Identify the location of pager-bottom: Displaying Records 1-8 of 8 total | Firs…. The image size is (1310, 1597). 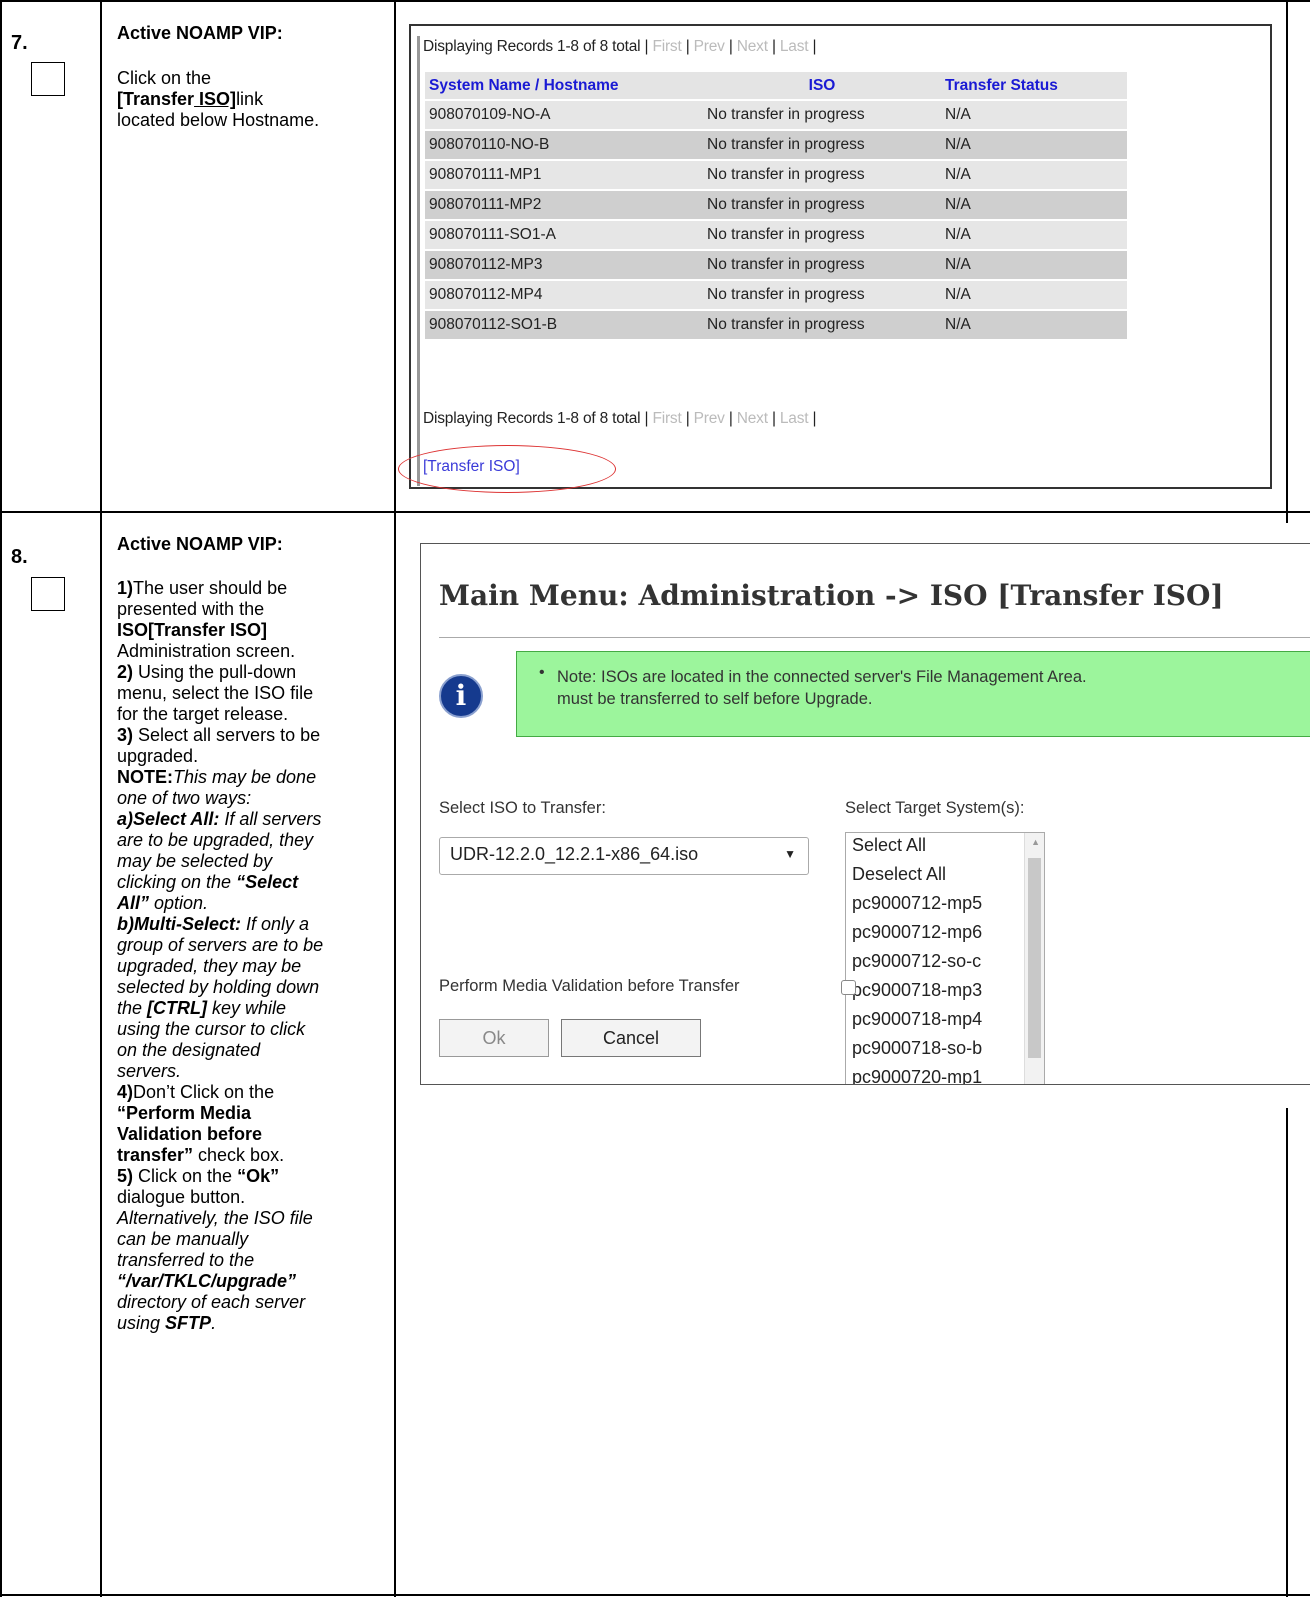
(620, 418).